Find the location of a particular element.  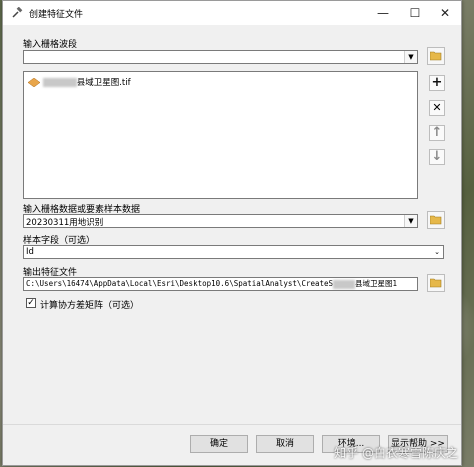

input-raster-label: 输入栅格波段 is located at coordinates (50, 45).